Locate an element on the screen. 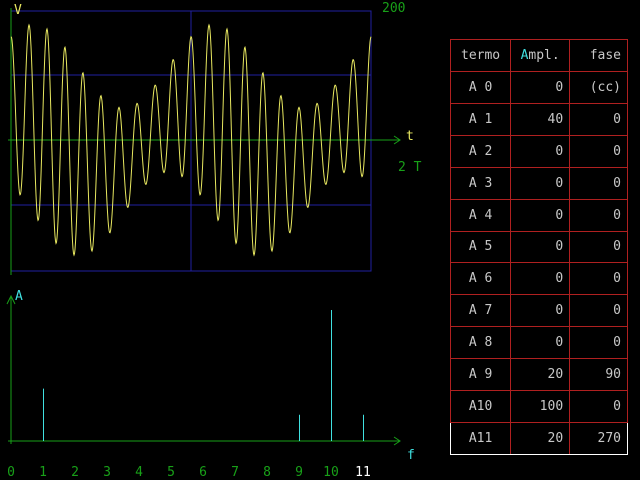 This screenshot has width=640, height=480. spectrum-plot-y-label: A is located at coordinates (19, 296).